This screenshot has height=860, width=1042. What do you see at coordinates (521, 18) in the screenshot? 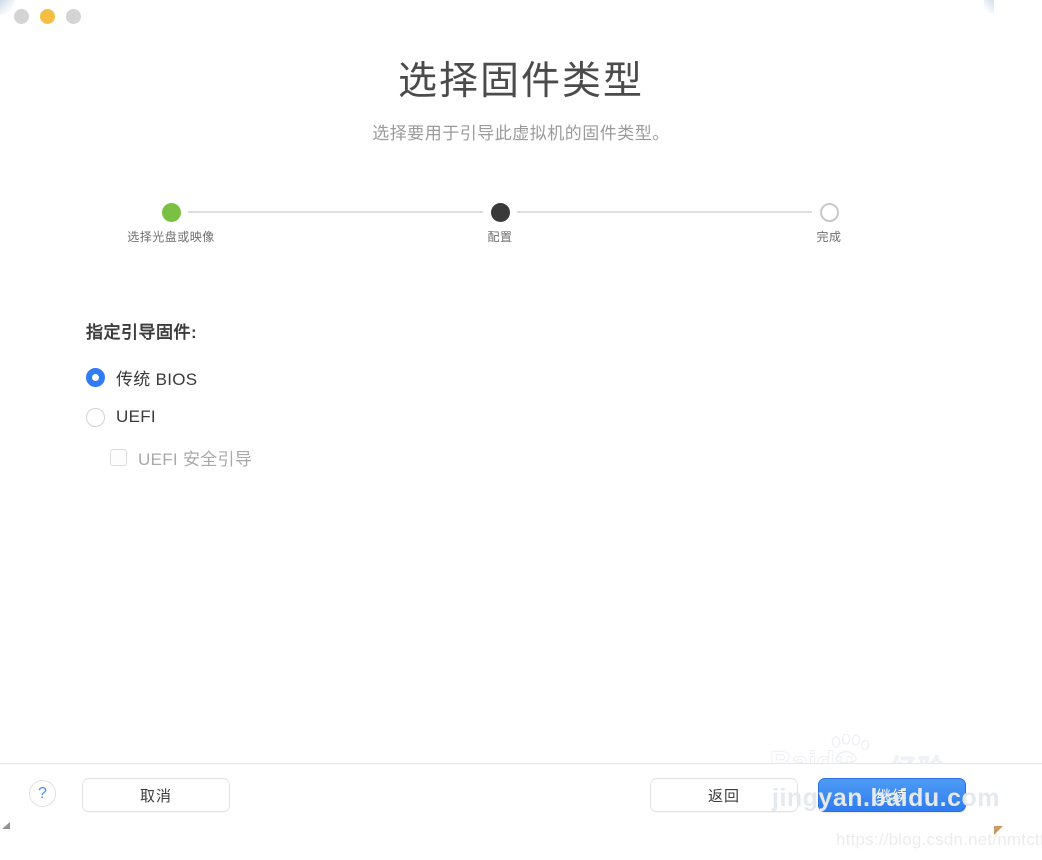
I see `title-bar` at bounding box center [521, 18].